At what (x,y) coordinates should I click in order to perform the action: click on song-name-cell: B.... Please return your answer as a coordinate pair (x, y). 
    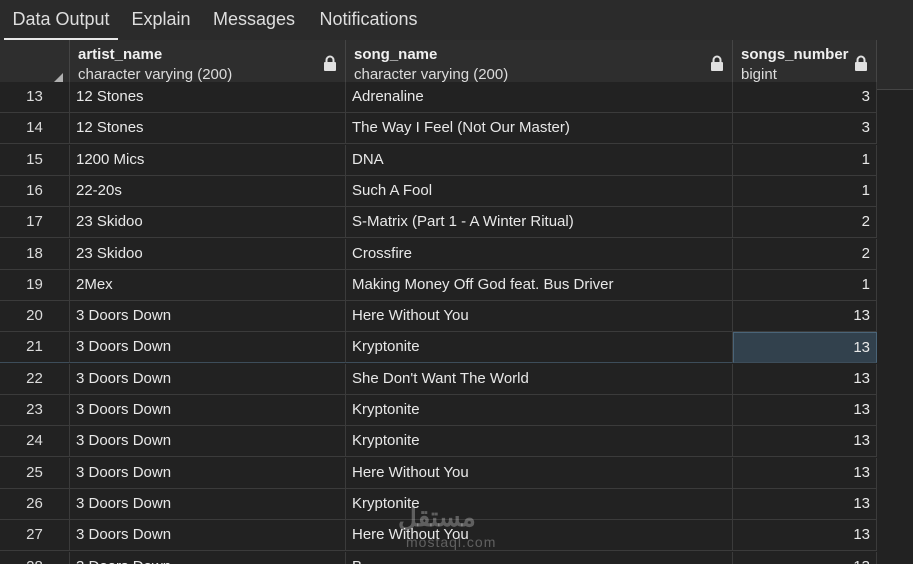
    Looking at the image, I should click on (539, 557).